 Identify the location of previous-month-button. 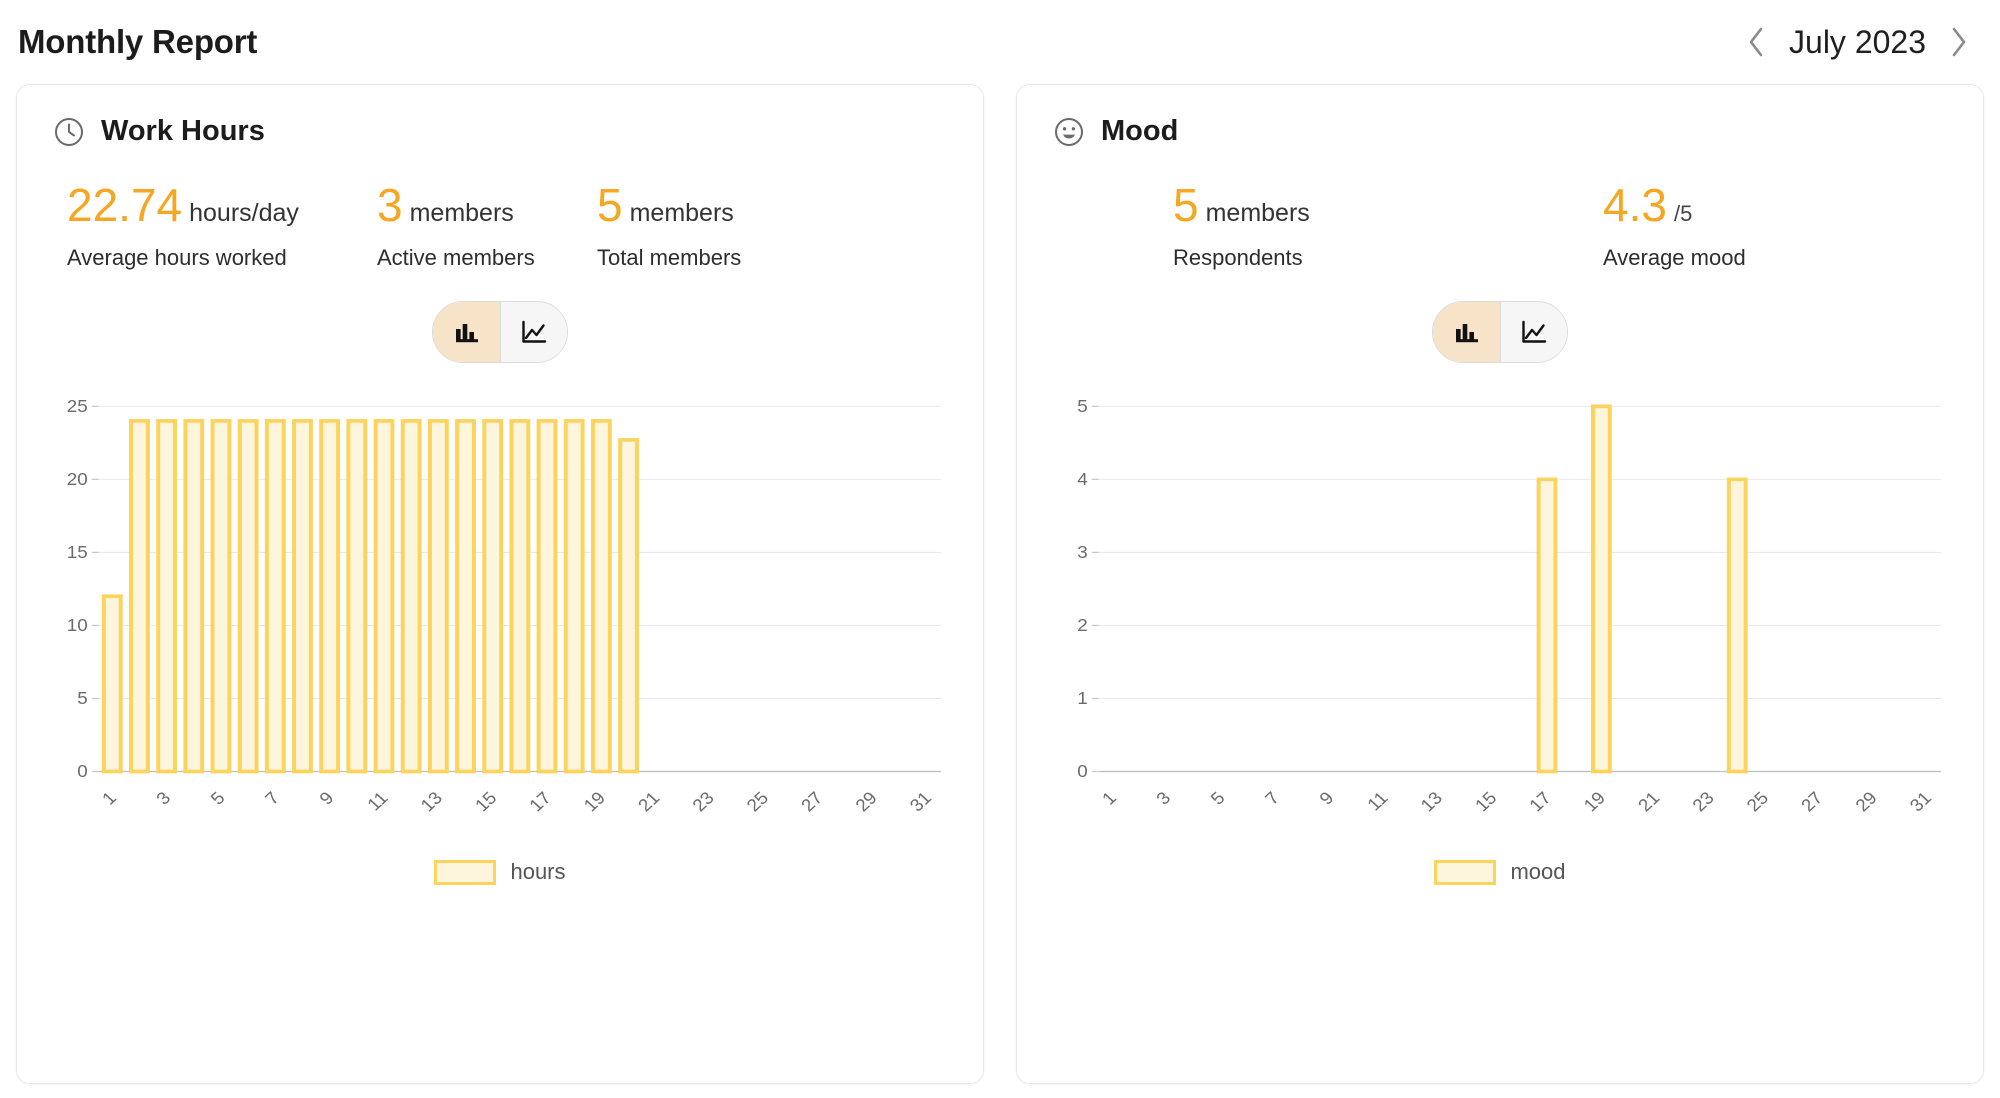
(1756, 42).